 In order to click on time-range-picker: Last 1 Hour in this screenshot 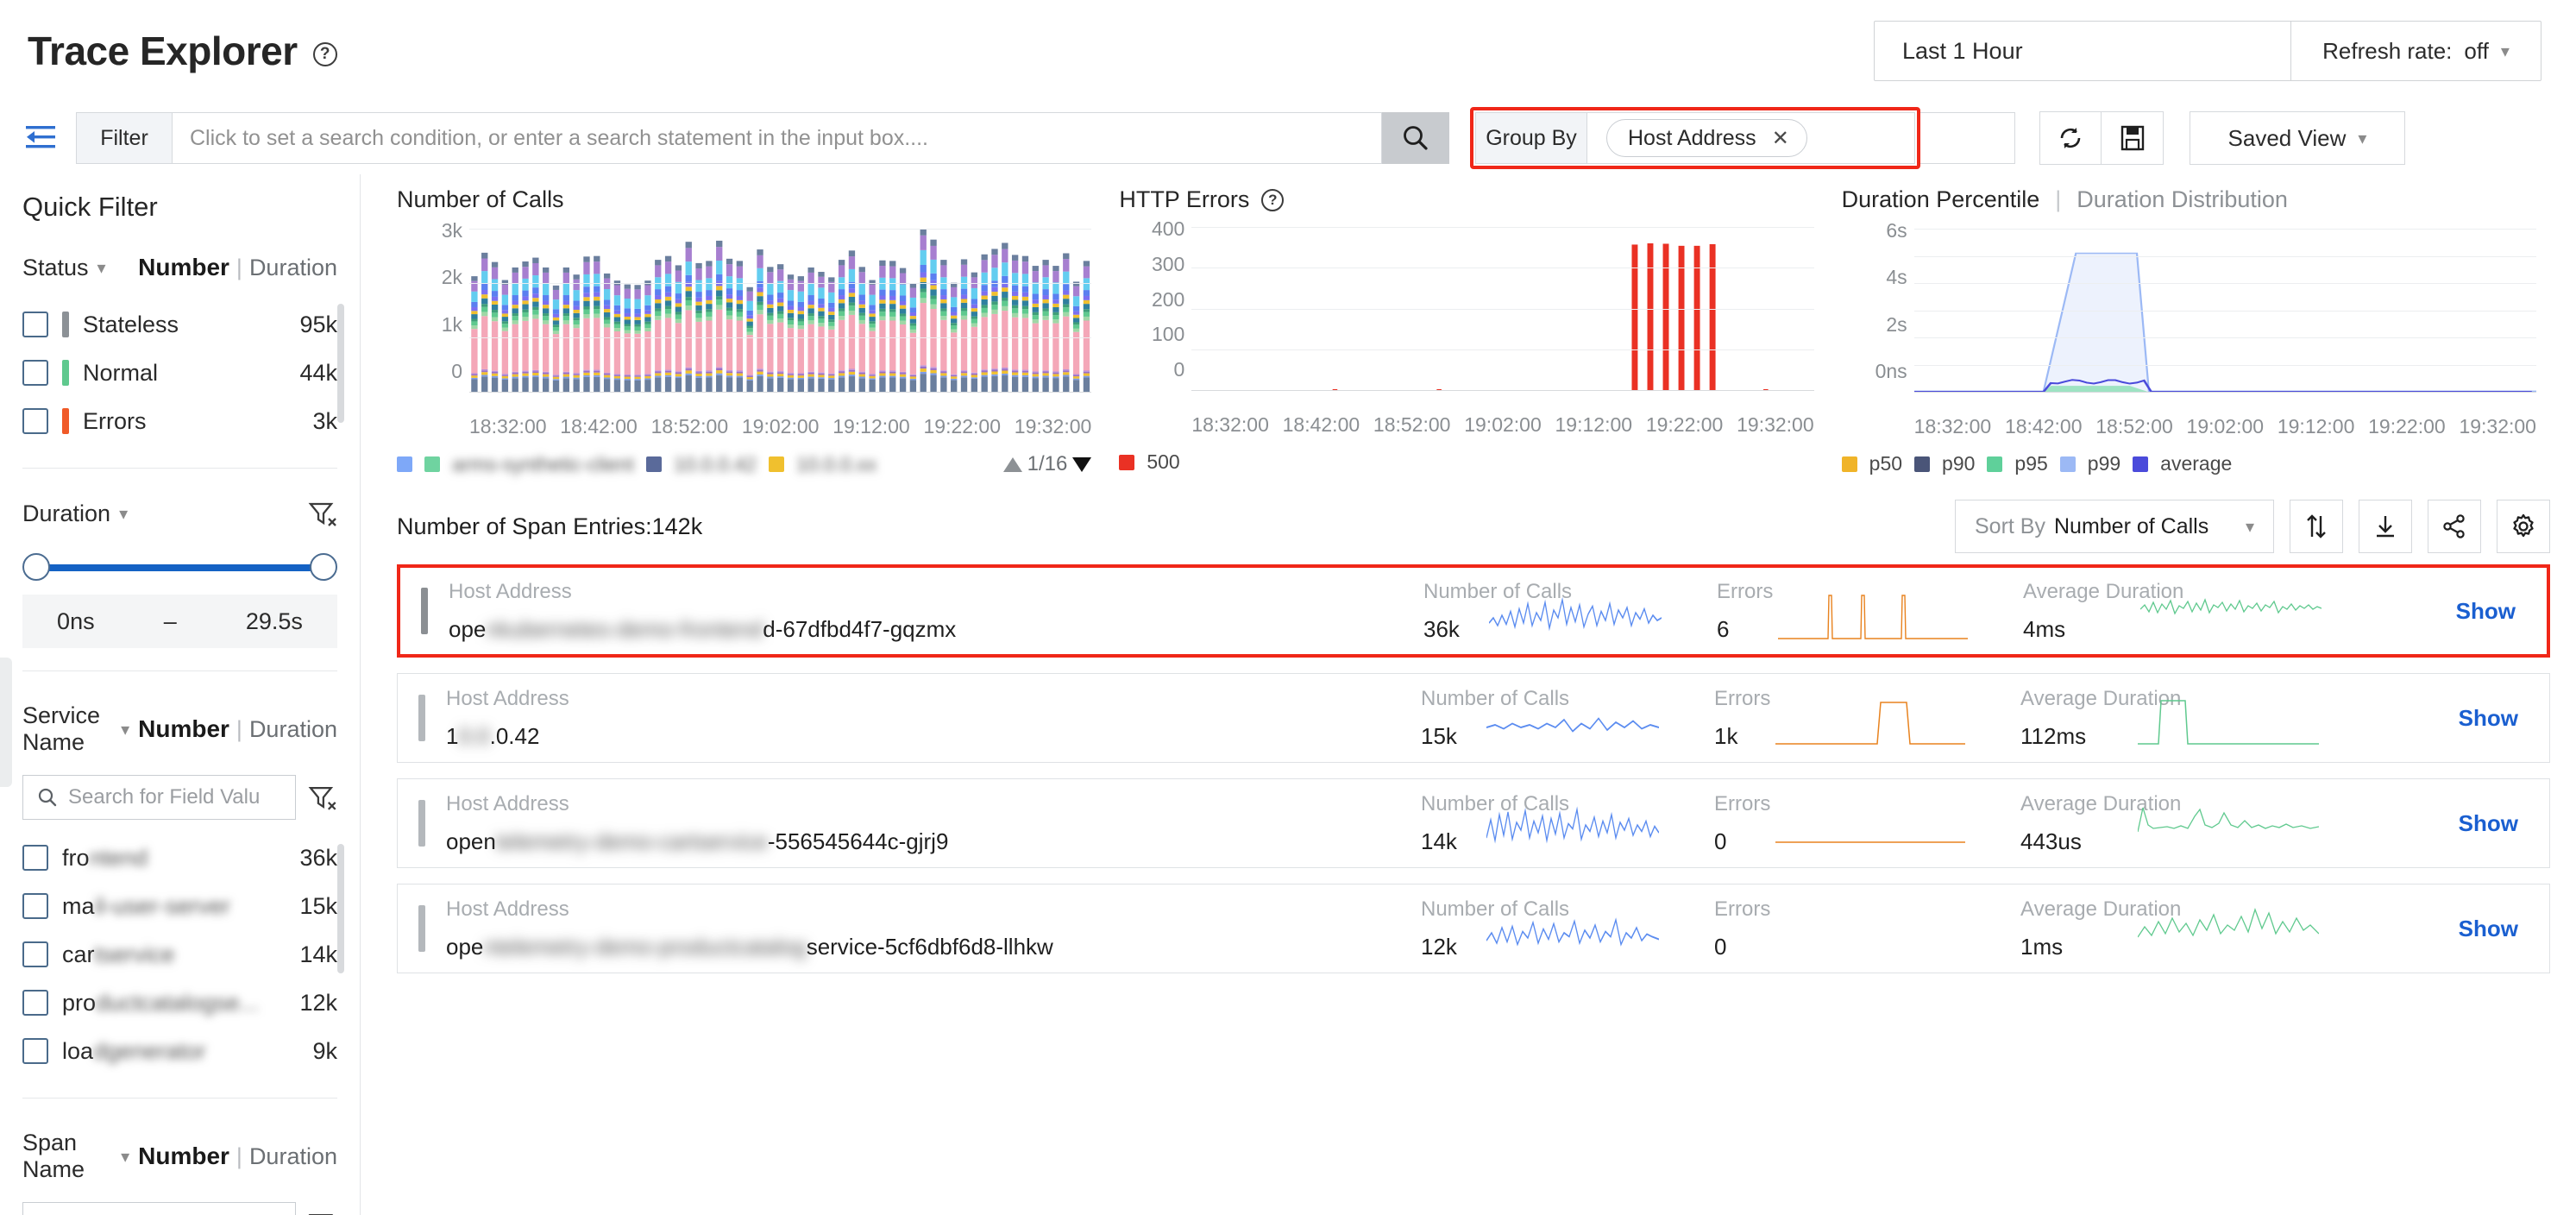, I will do `click(2082, 51)`.